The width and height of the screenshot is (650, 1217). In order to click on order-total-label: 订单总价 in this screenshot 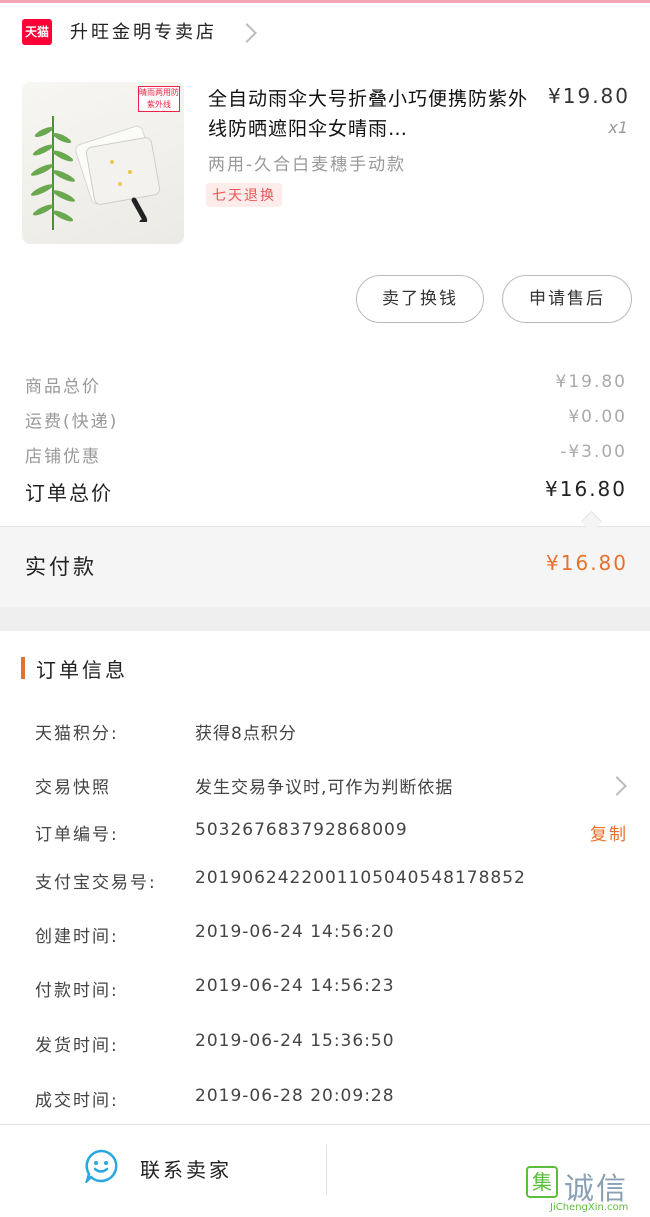, I will do `click(69, 493)`.